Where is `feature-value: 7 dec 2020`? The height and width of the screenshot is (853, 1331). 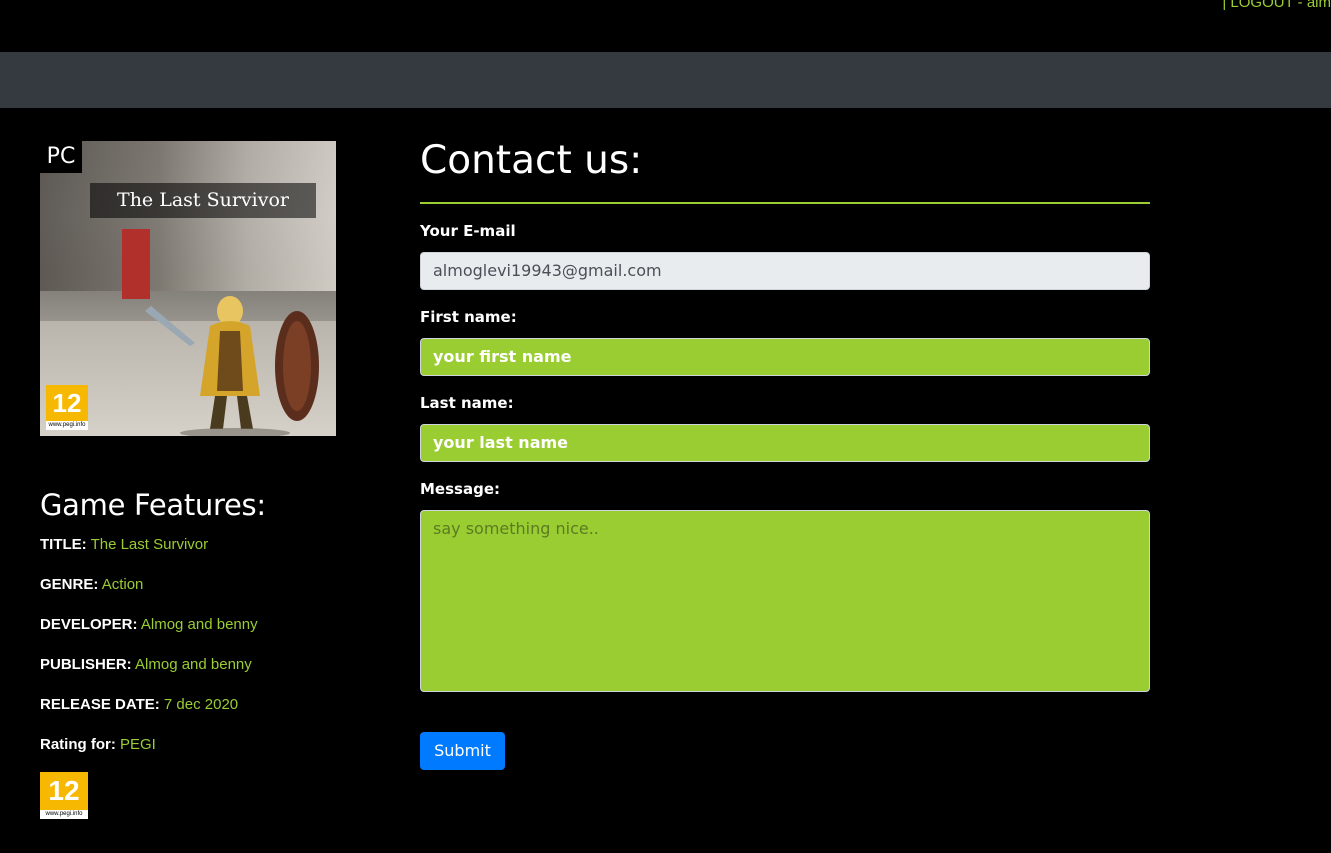 feature-value: 7 dec 2020 is located at coordinates (201, 704).